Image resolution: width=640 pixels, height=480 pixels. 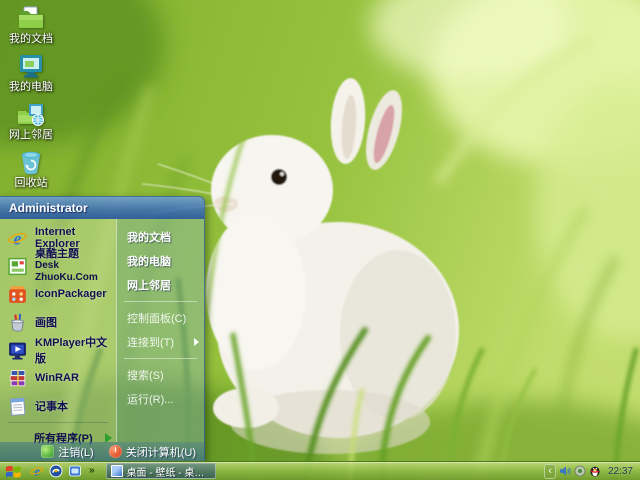 I want to click on desktop-icon-recycle-bin: 回收站, so click(x=31, y=168).